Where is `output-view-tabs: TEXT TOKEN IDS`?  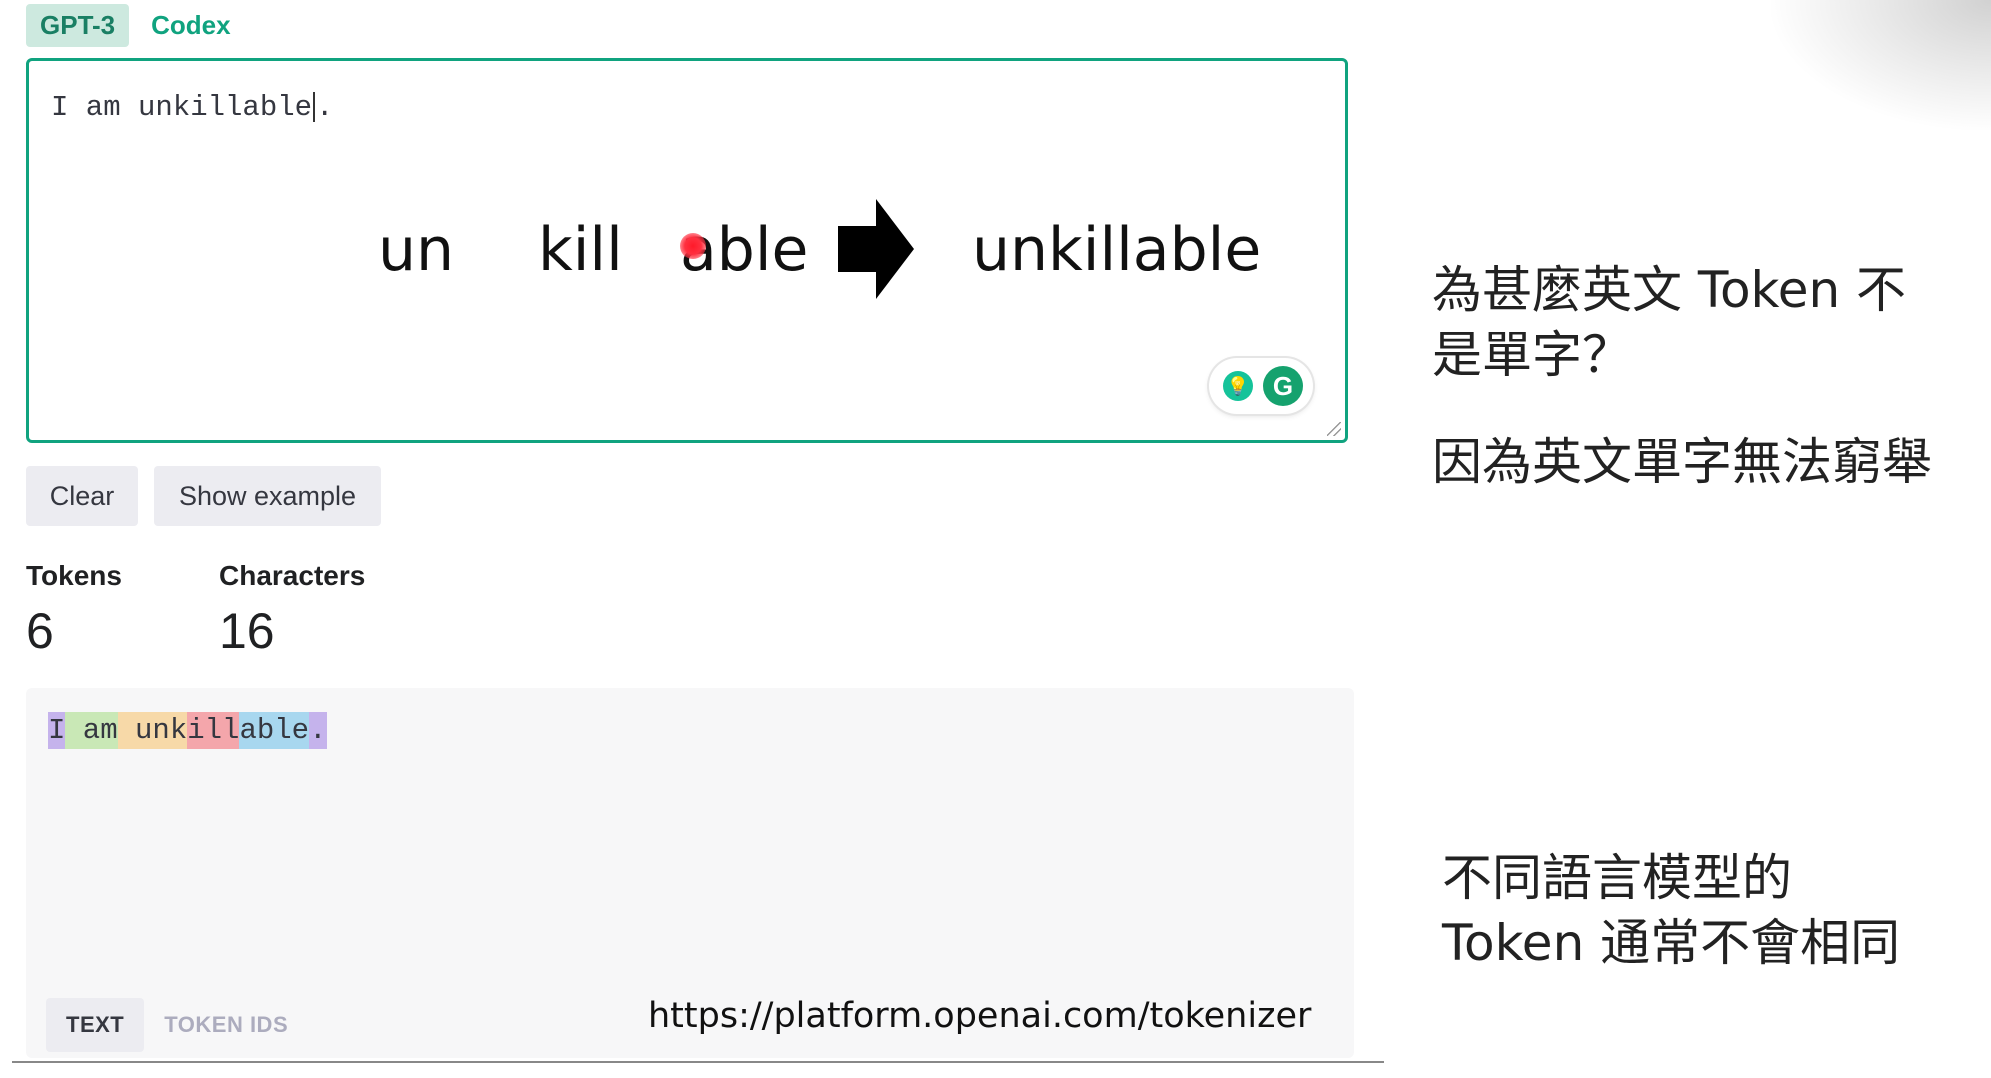 output-view-tabs: TEXT TOKEN IDS is located at coordinates (177, 1025).